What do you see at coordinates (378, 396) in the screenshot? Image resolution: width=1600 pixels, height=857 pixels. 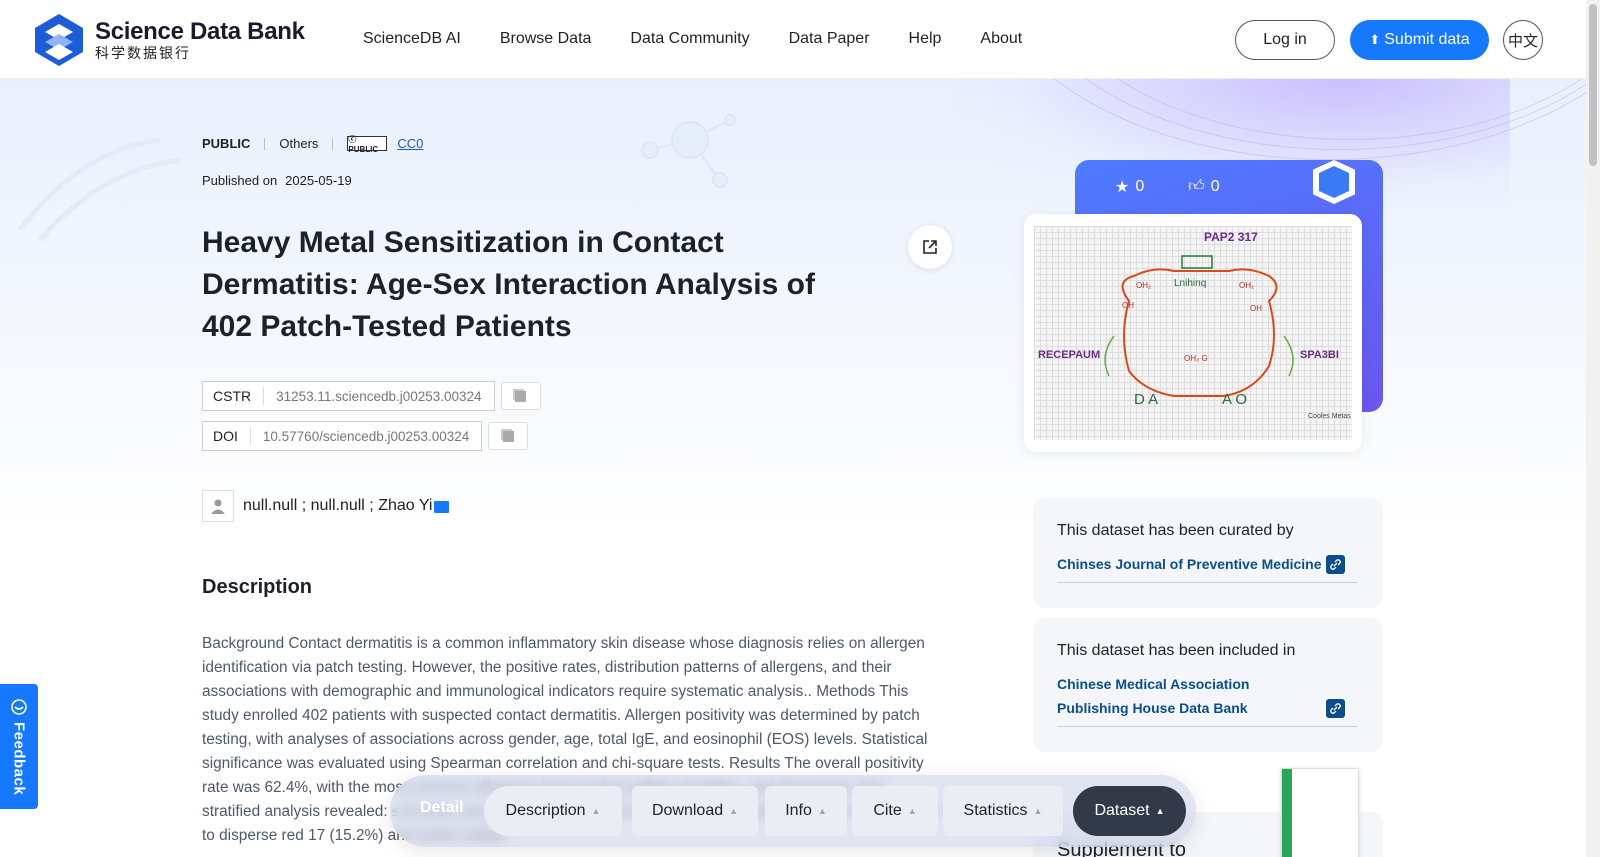 I see `cstr-value: 31253.11.sciencedb.j00253.00324` at bounding box center [378, 396].